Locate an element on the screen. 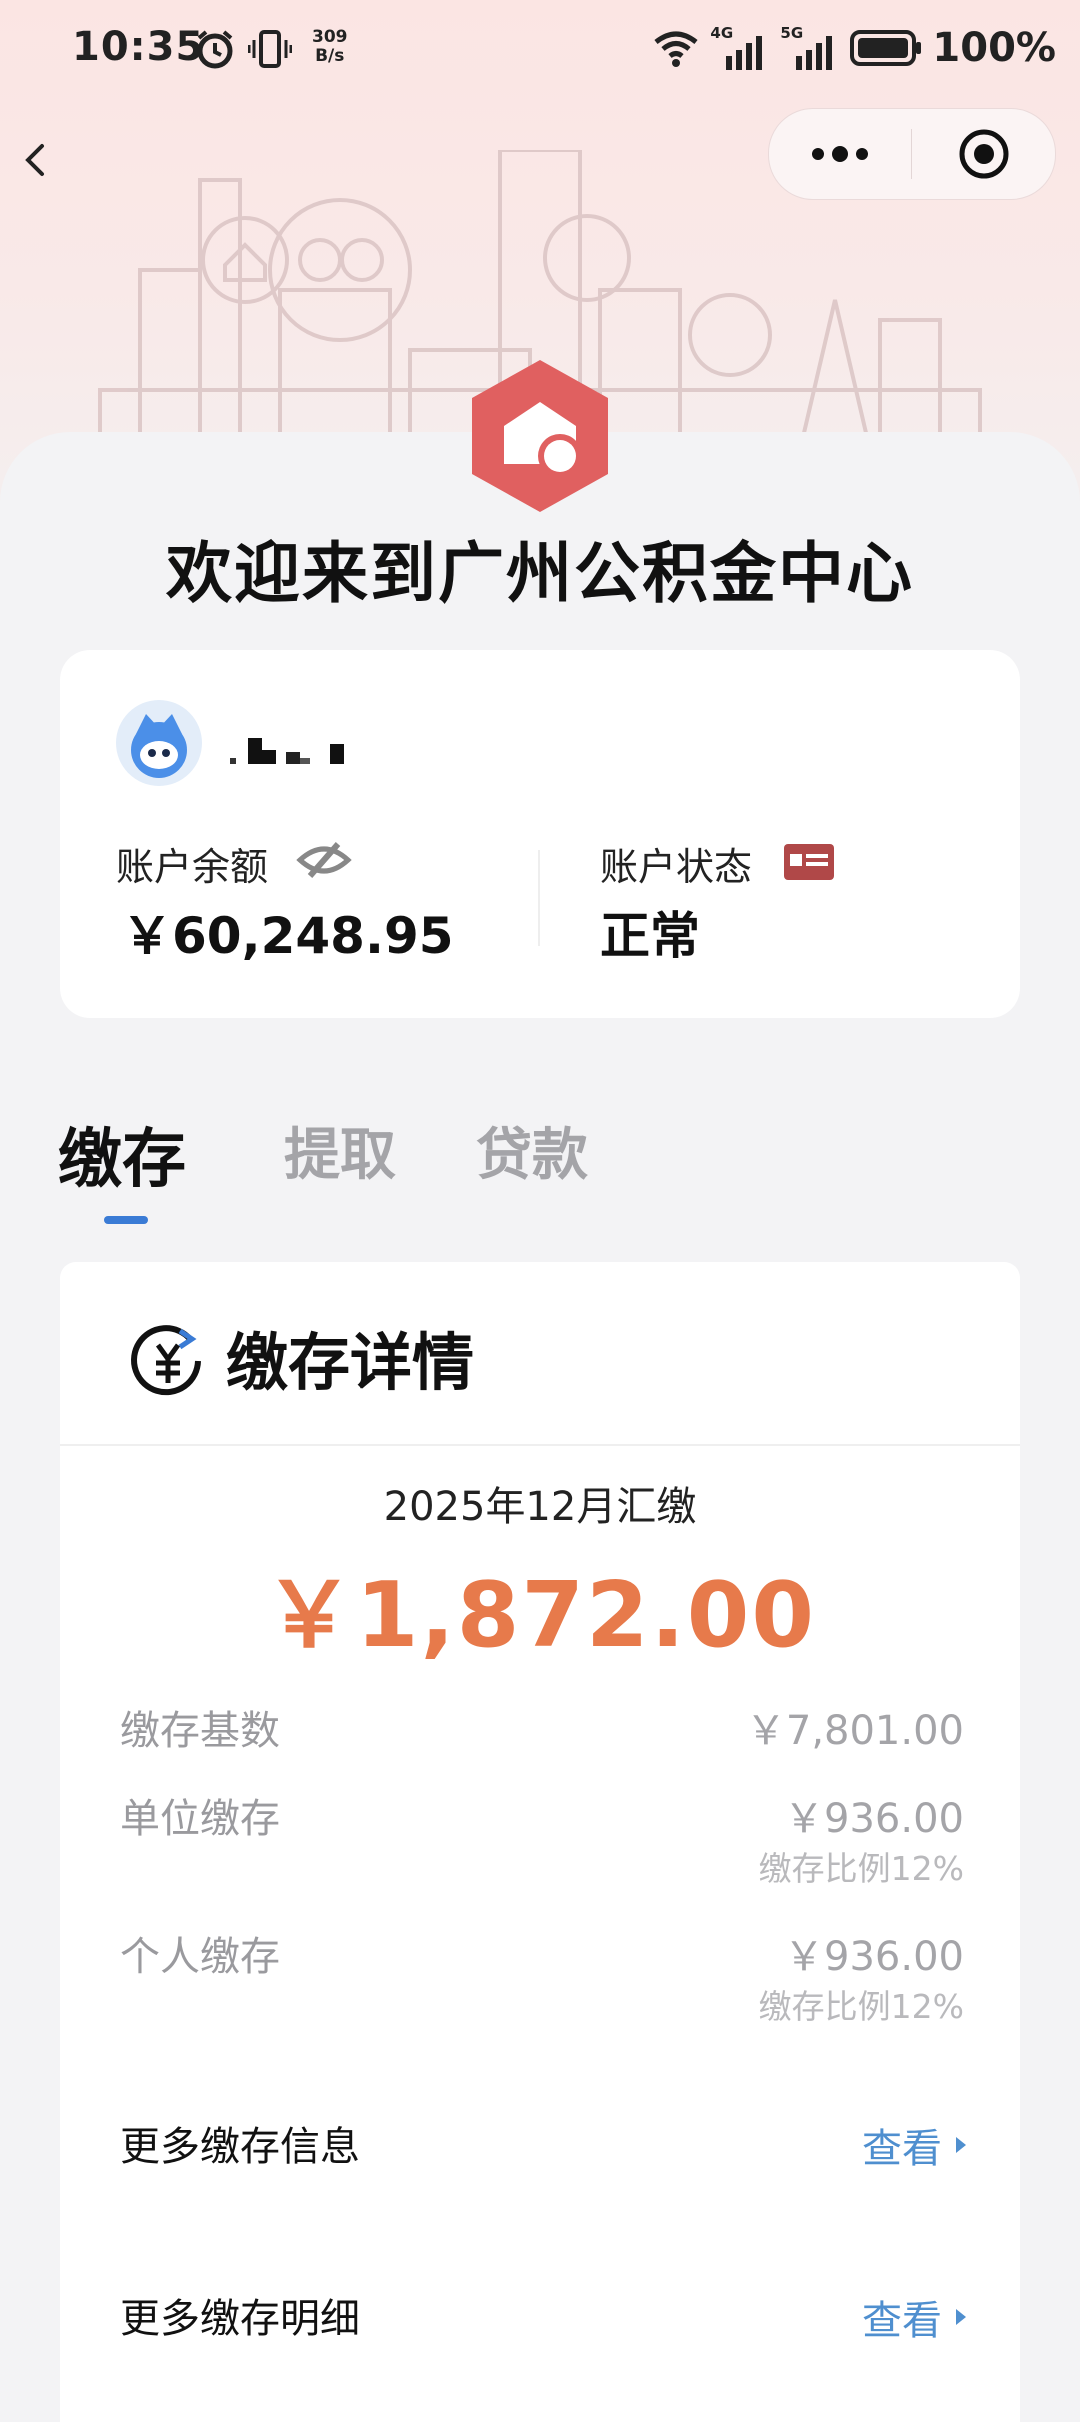 The image size is (1080, 2422). tab-deposit: 缴存 is located at coordinates (122, 1154).